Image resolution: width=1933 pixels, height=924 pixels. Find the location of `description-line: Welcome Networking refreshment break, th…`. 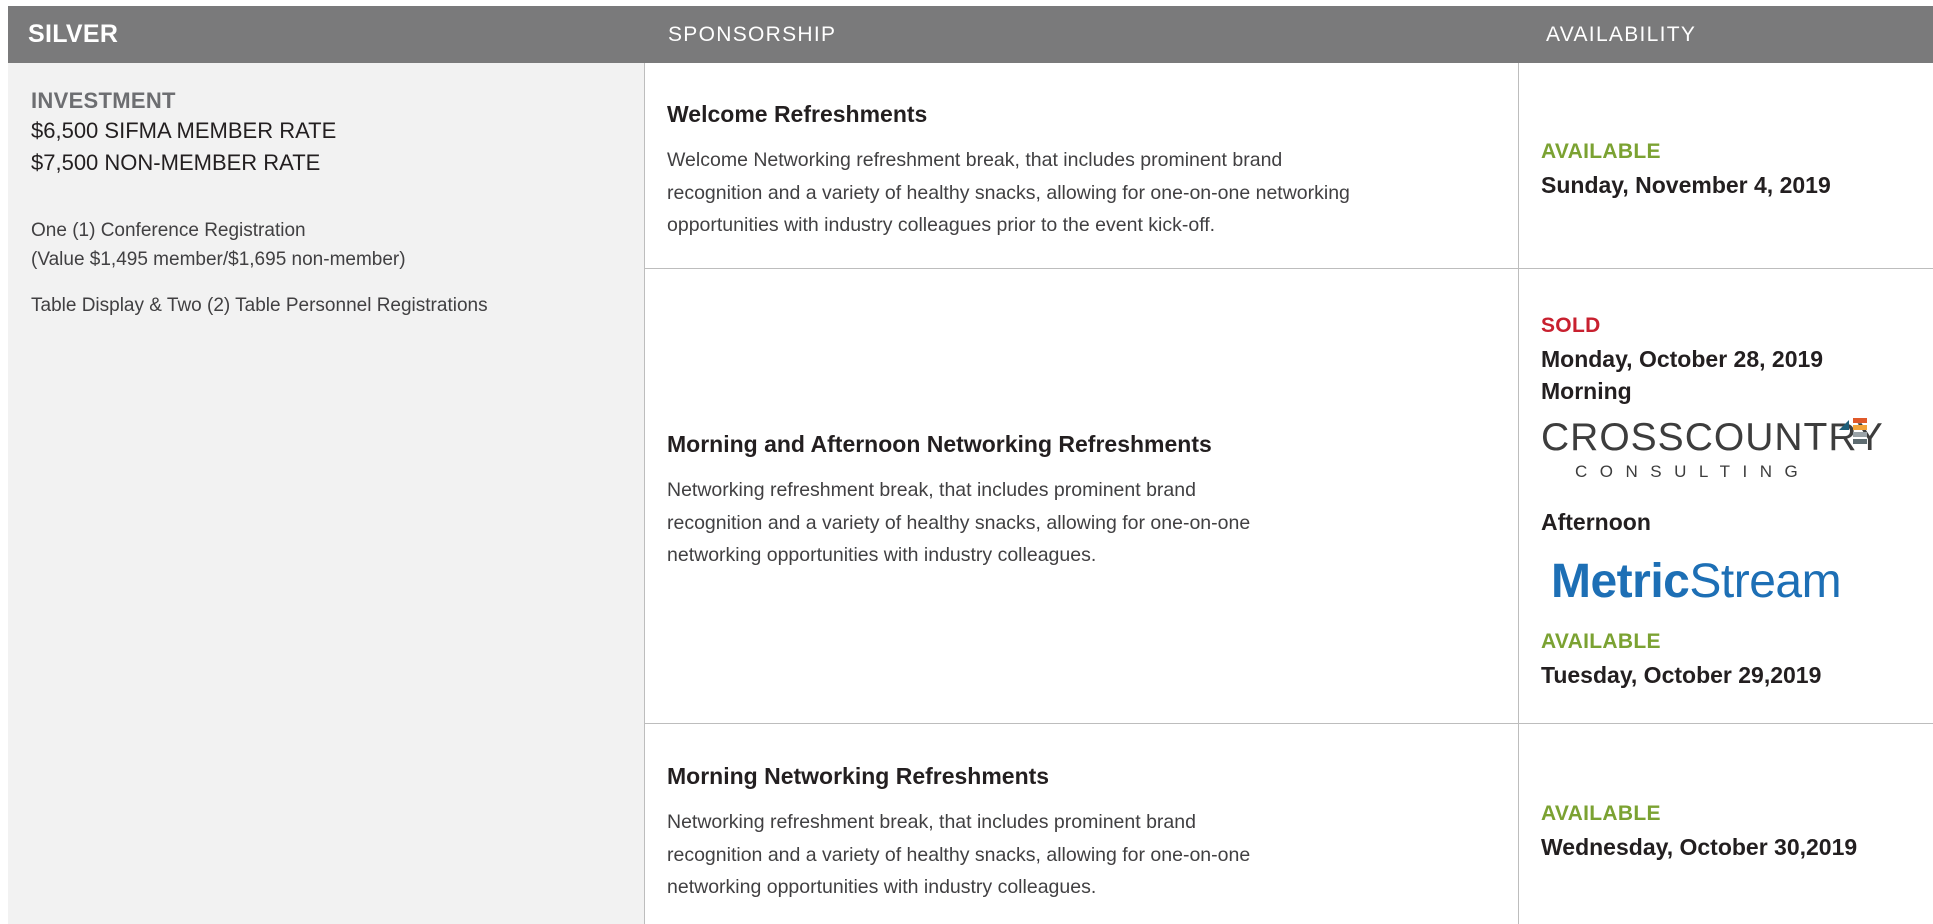

description-line: Welcome Networking refreshment break, th… is located at coordinates (975, 160).